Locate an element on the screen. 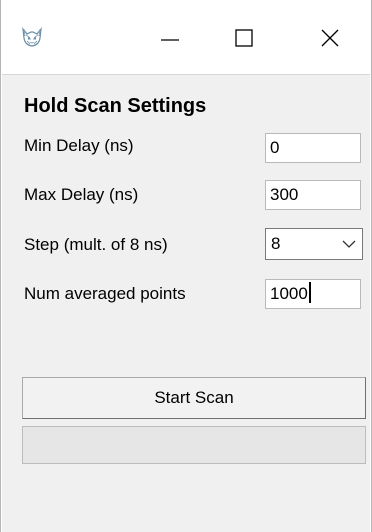 The height and width of the screenshot is (532, 372). start-scan-button: Start Scan is located at coordinates (194, 398).